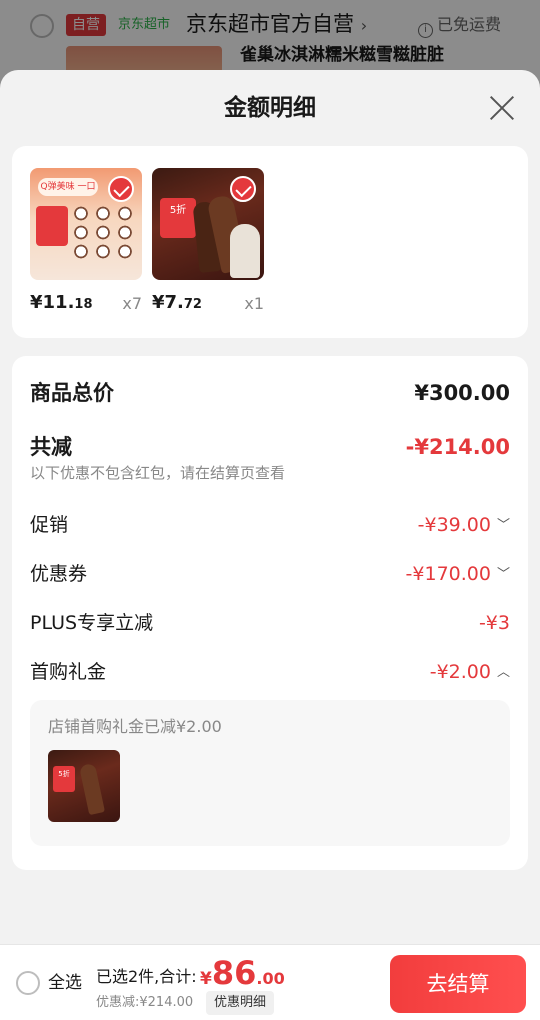 The height and width of the screenshot is (1020, 540). Describe the element at coordinates (458, 984) in the screenshot. I see `checkout-button: 去结算` at that location.